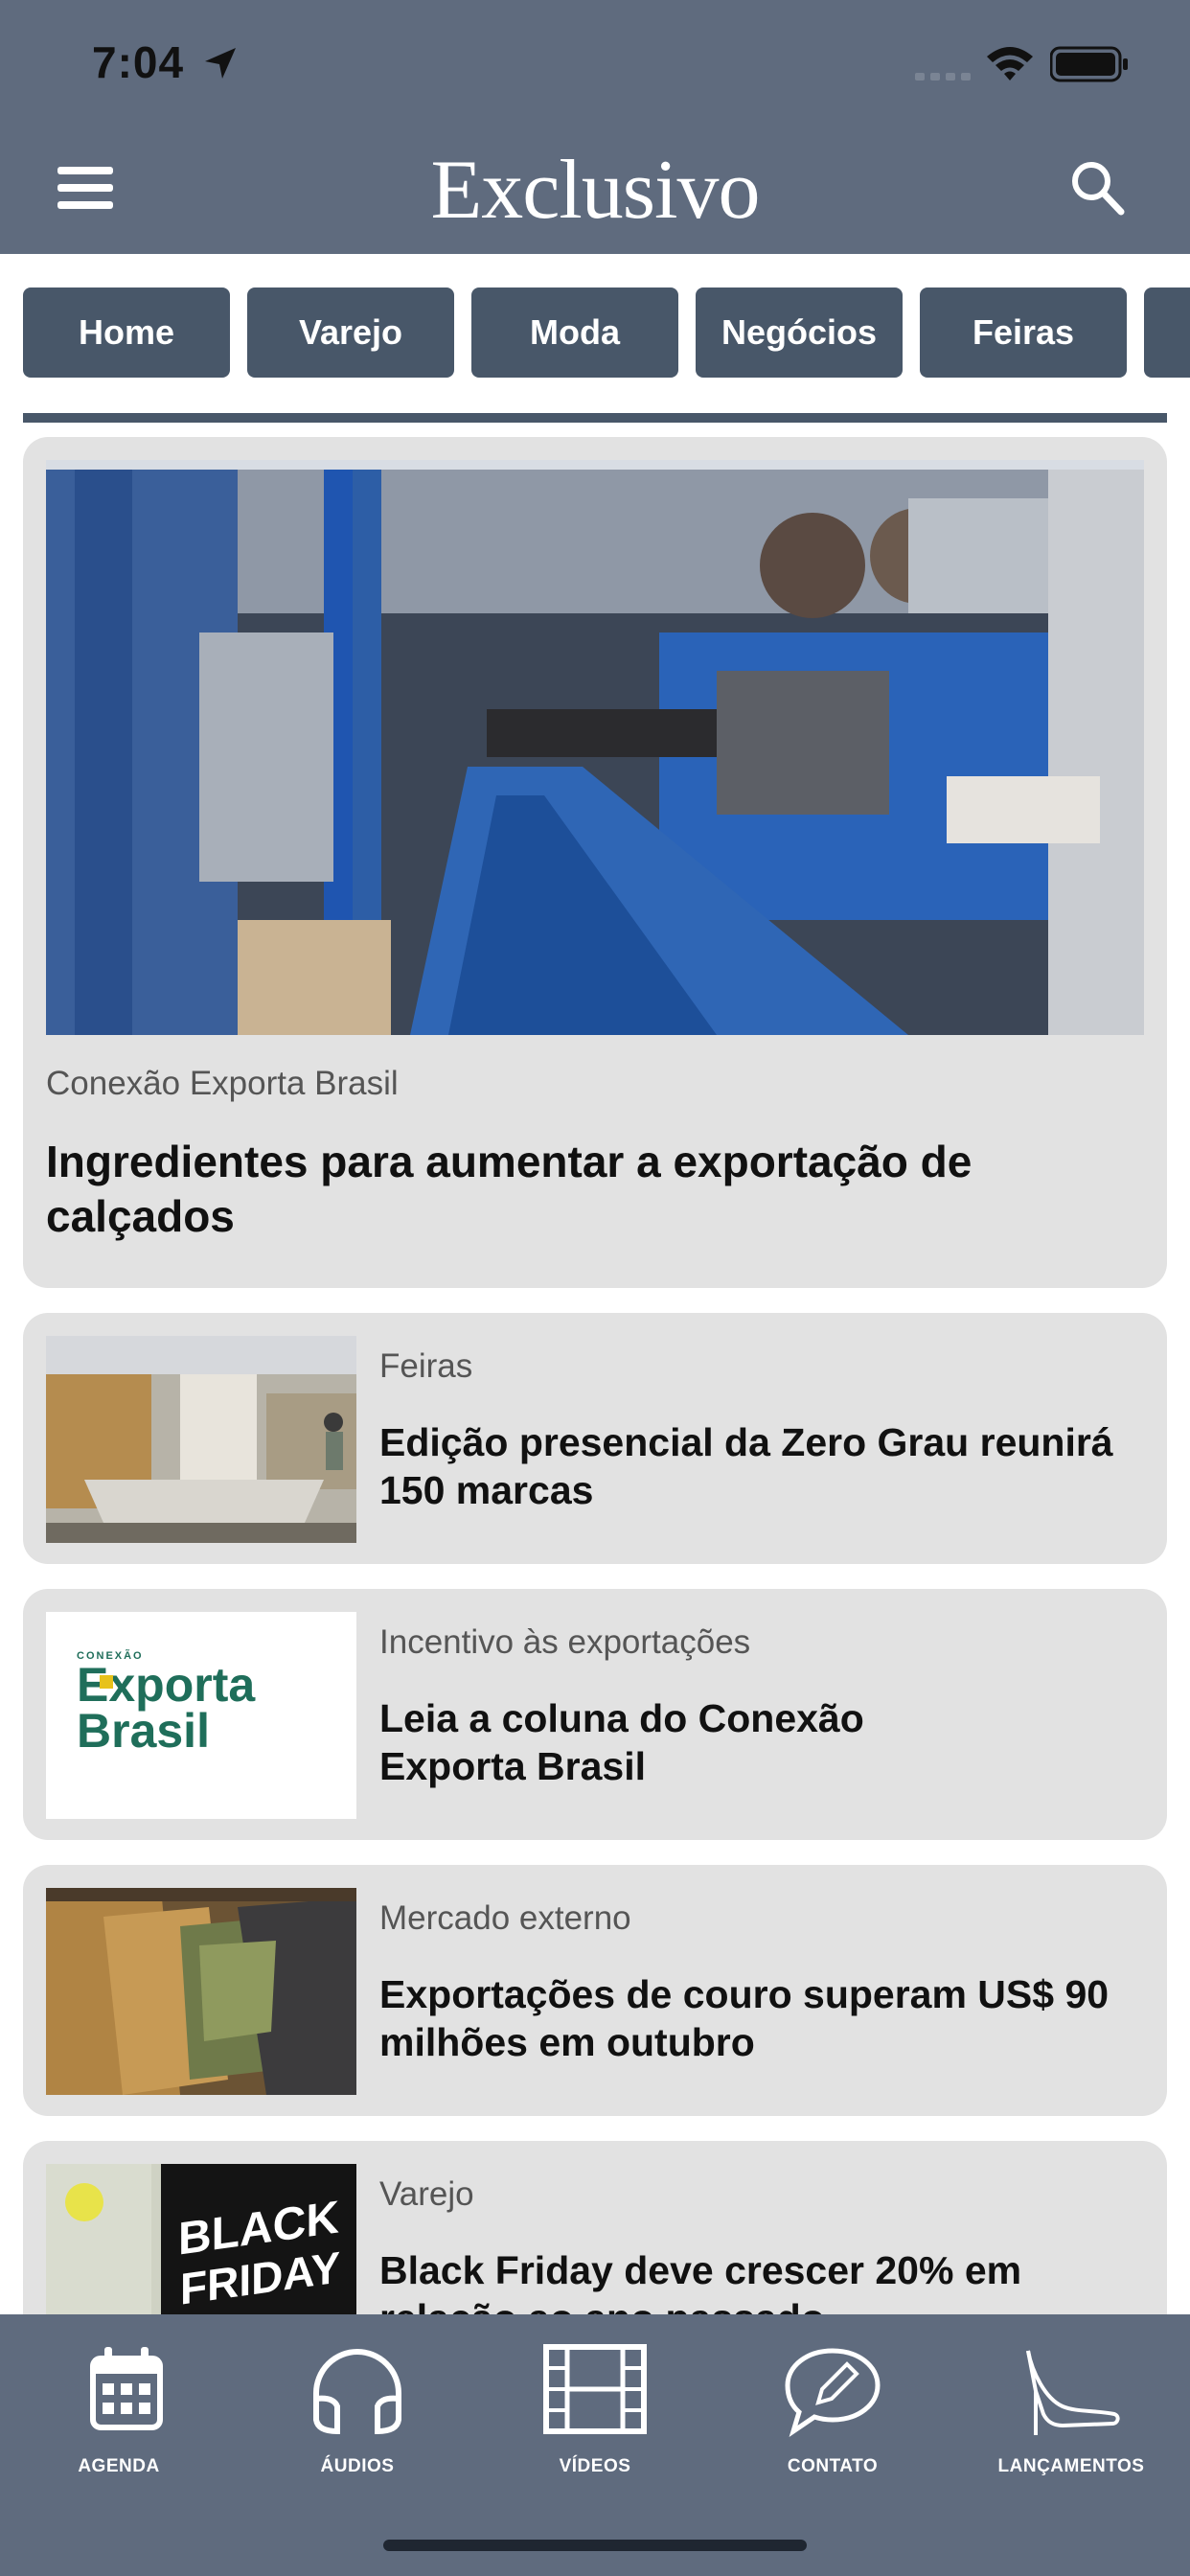 The image size is (1190, 2576). Describe the element at coordinates (357, 2392) in the screenshot. I see `headphones-icon` at that location.